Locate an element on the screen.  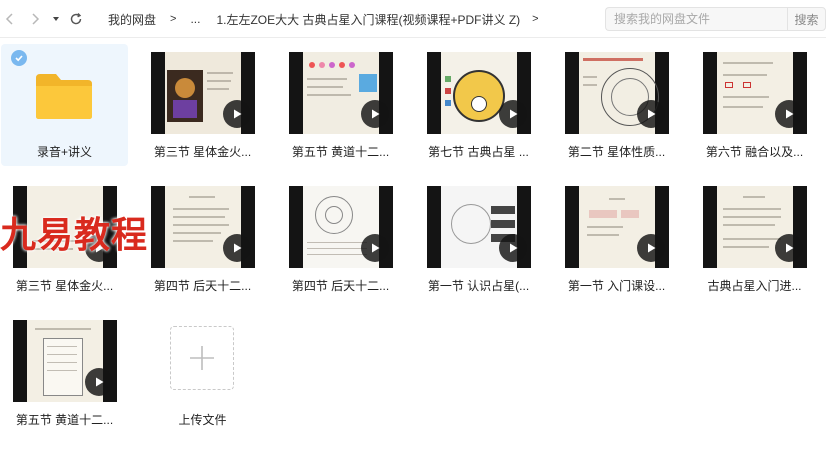
forward-button is located at coordinates (35, 19).